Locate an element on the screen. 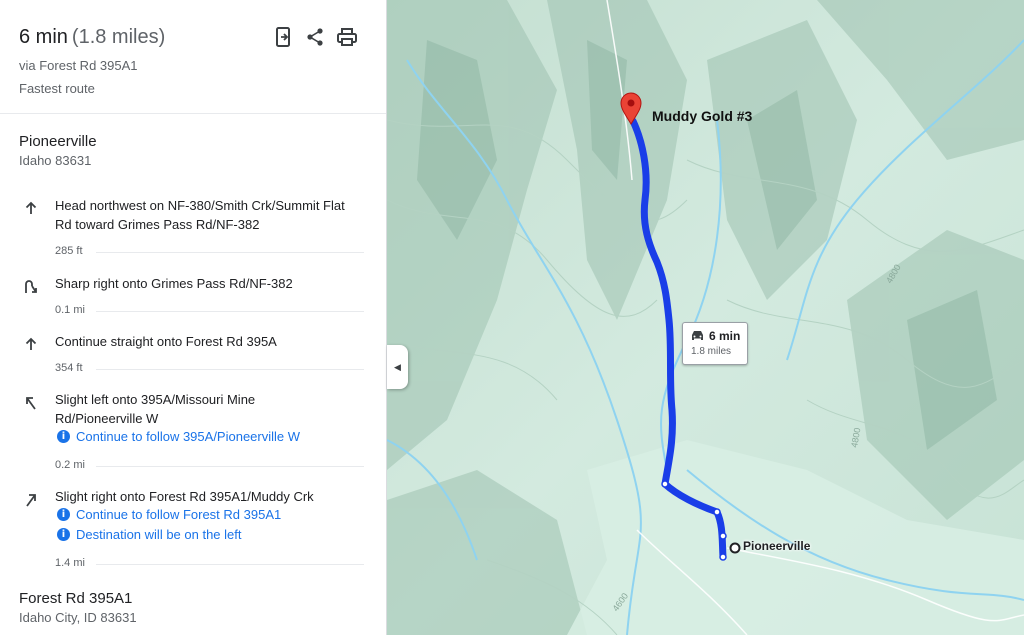  route-eta-callout: 6 min 1.8 miles is located at coordinates (715, 343).